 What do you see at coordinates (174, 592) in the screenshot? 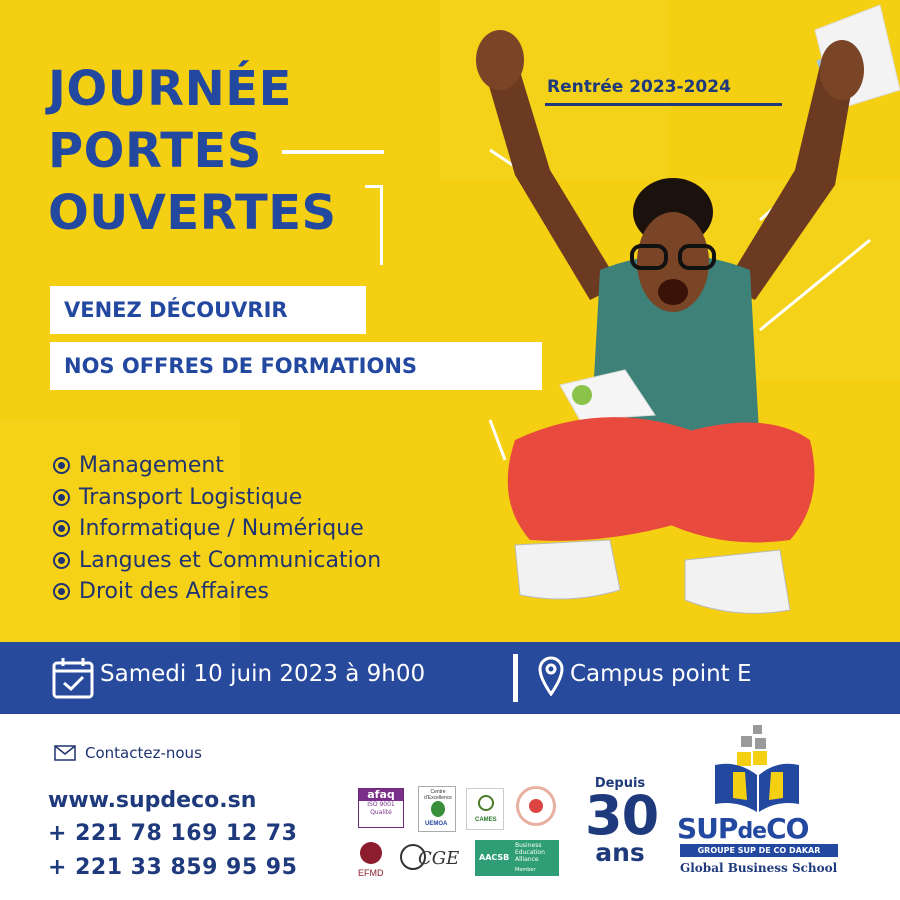
I see `course-label: Droit des Affaires` at bounding box center [174, 592].